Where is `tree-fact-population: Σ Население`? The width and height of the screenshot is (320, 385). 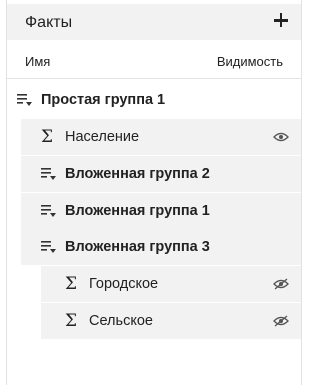
tree-fact-population: Σ Население is located at coordinates (161, 137).